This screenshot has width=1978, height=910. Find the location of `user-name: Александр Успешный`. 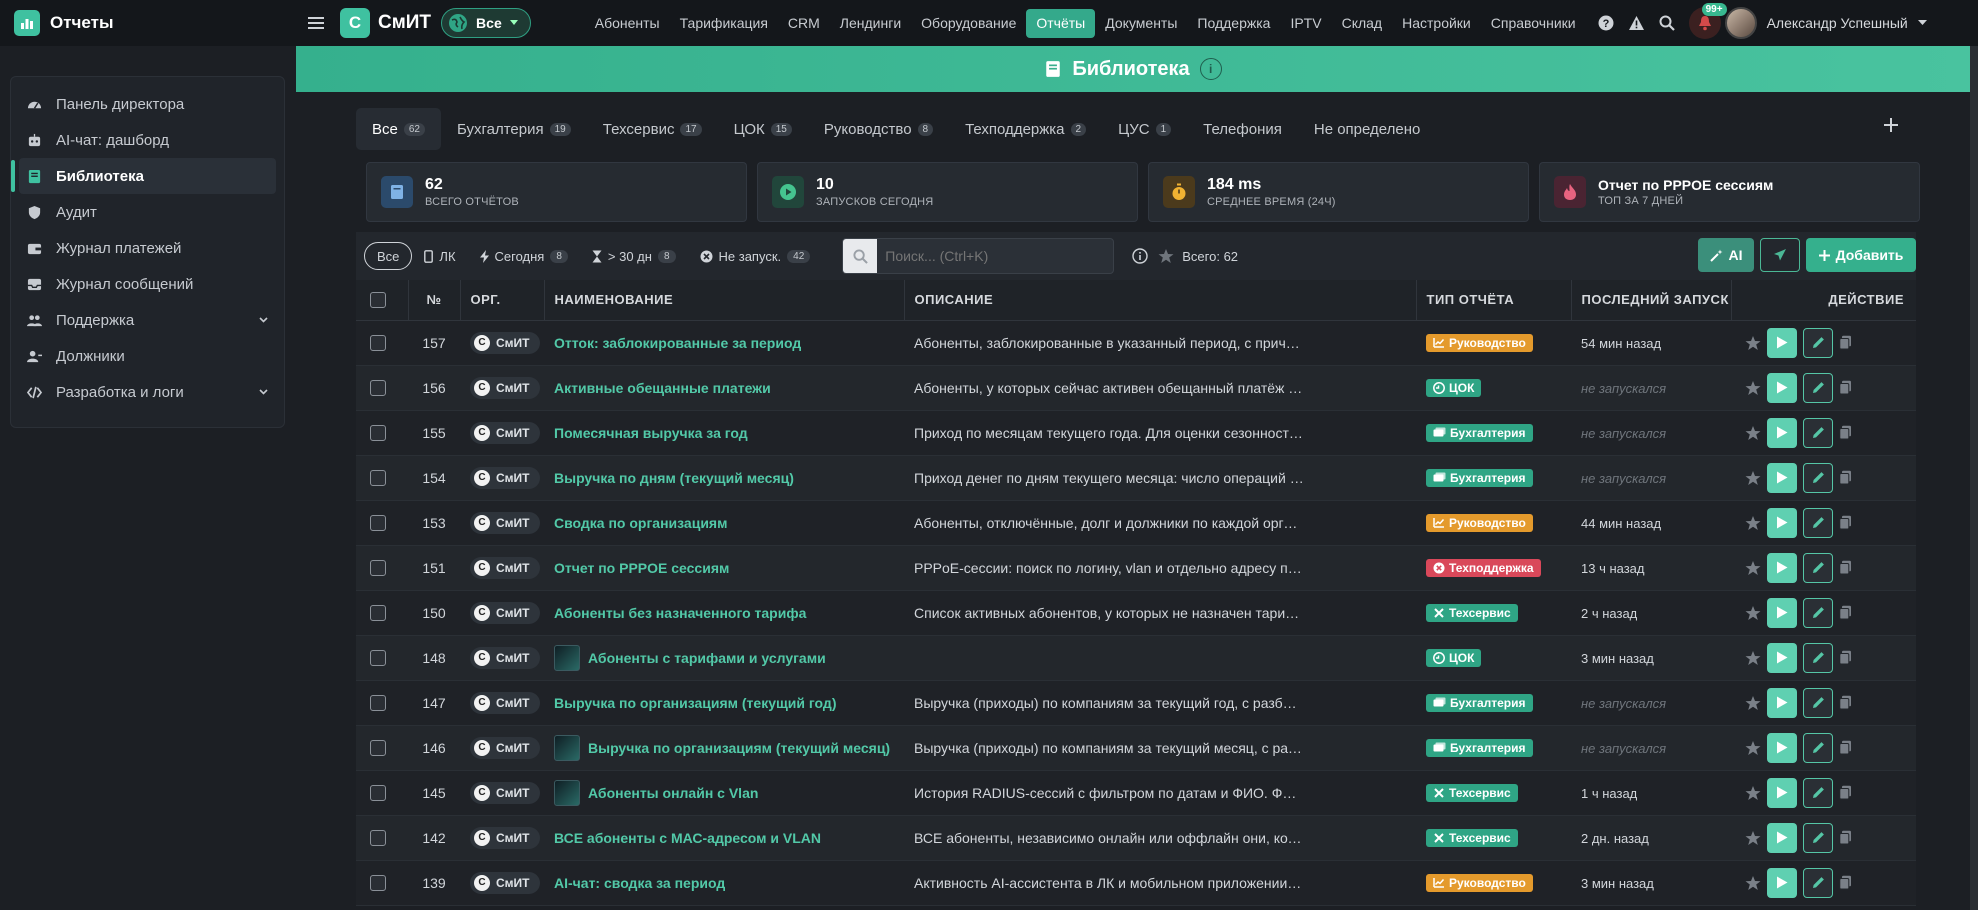

user-name: Александр Успешный is located at coordinates (1837, 23).